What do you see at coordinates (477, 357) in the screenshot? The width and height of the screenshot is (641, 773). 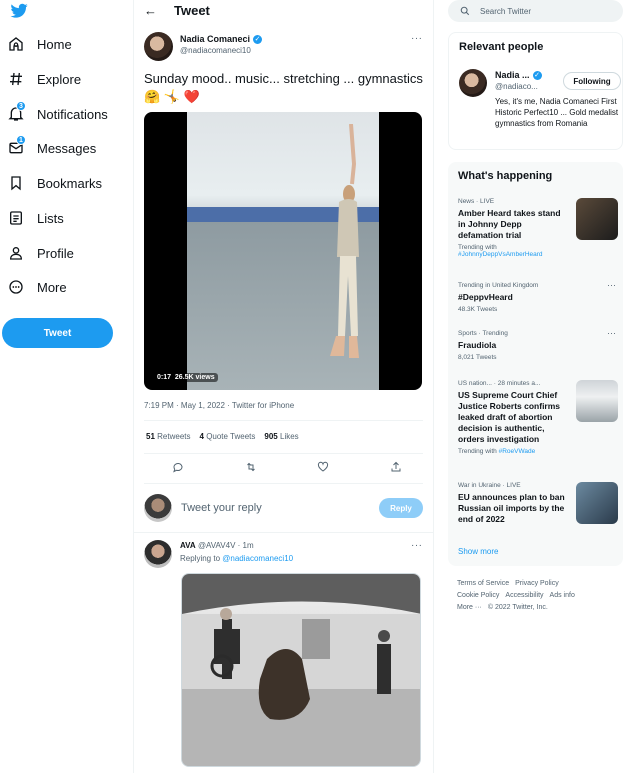 I see `trend-sub: 8,021 Tweets` at bounding box center [477, 357].